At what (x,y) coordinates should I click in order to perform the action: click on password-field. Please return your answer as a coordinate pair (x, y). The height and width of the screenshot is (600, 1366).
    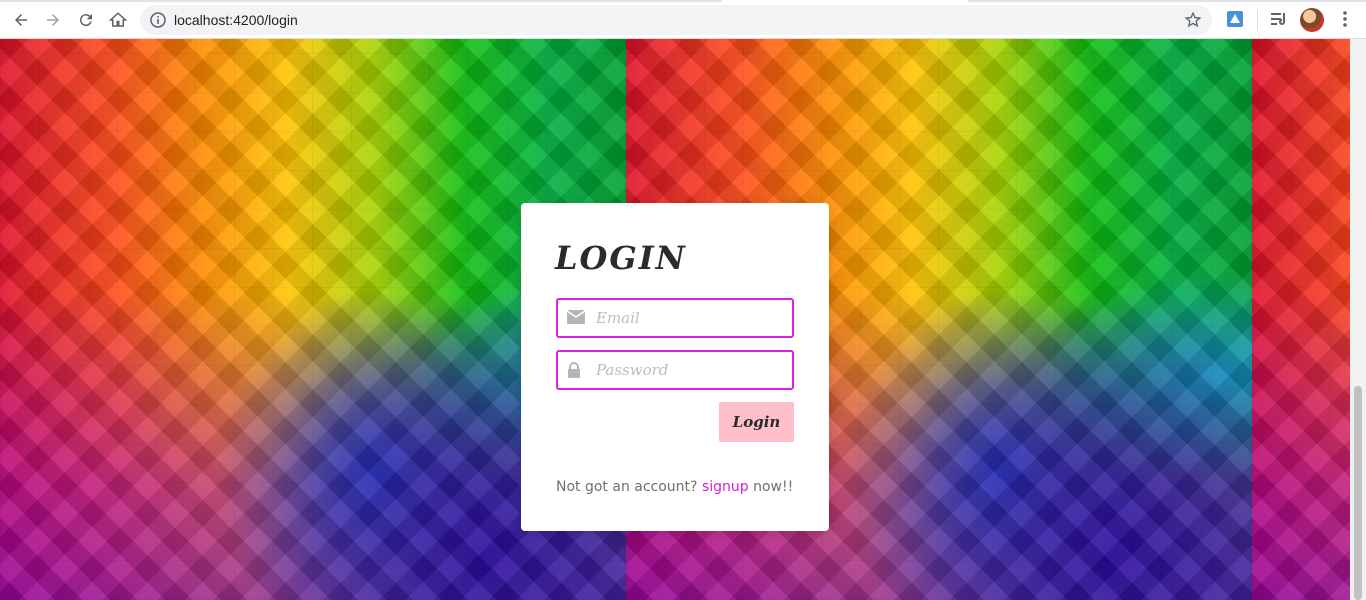
    Looking at the image, I should click on (675, 370).